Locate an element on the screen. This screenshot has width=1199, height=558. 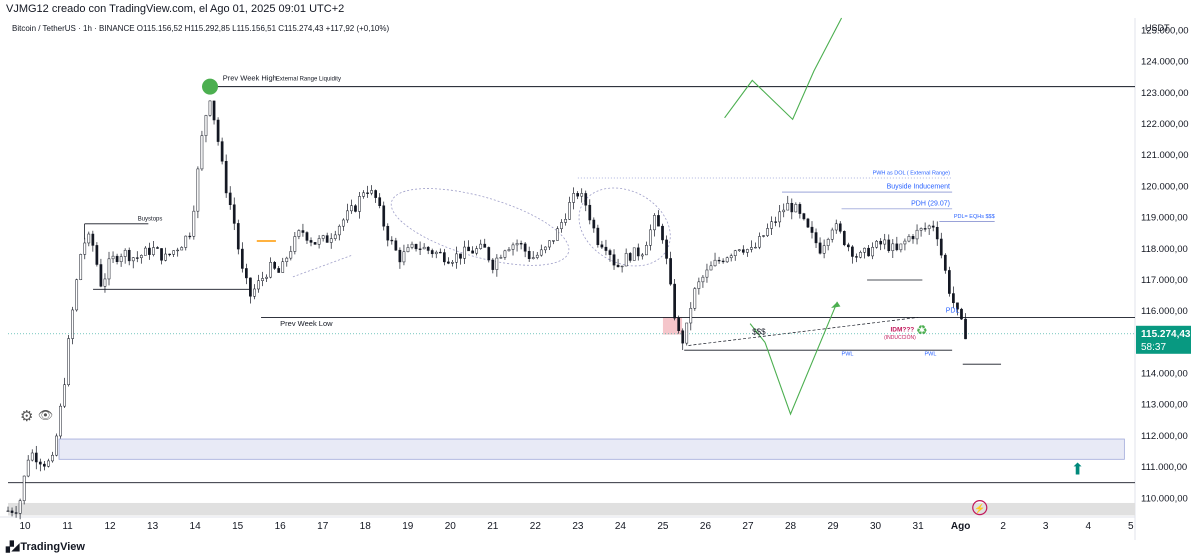
trend-dotted-line is located at coordinates (322, 266).